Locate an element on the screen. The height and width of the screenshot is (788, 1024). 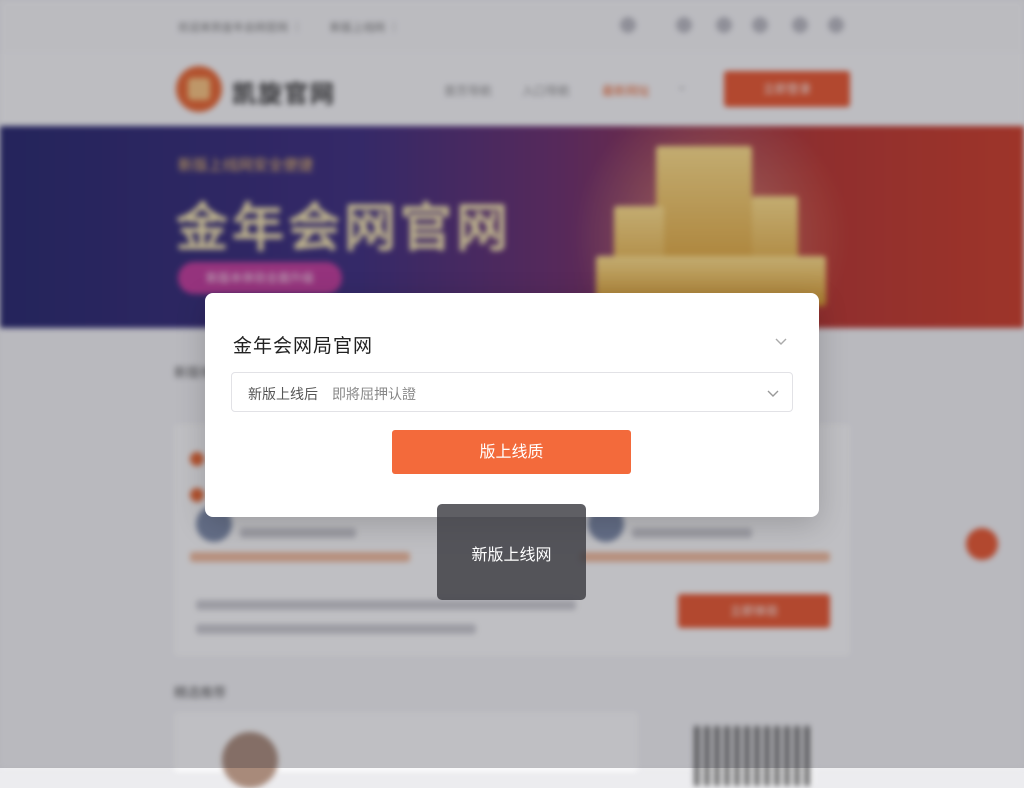
toast-text: 新版上线网 is located at coordinates (511, 554).